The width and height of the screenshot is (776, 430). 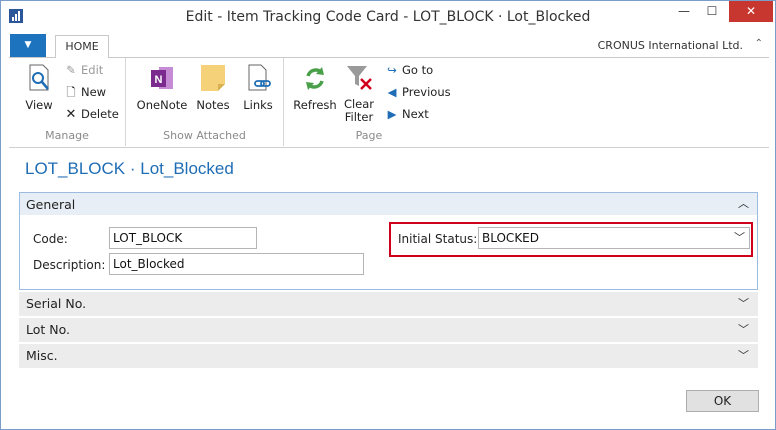 What do you see at coordinates (722, 401) in the screenshot?
I see `ok-button: OK` at bounding box center [722, 401].